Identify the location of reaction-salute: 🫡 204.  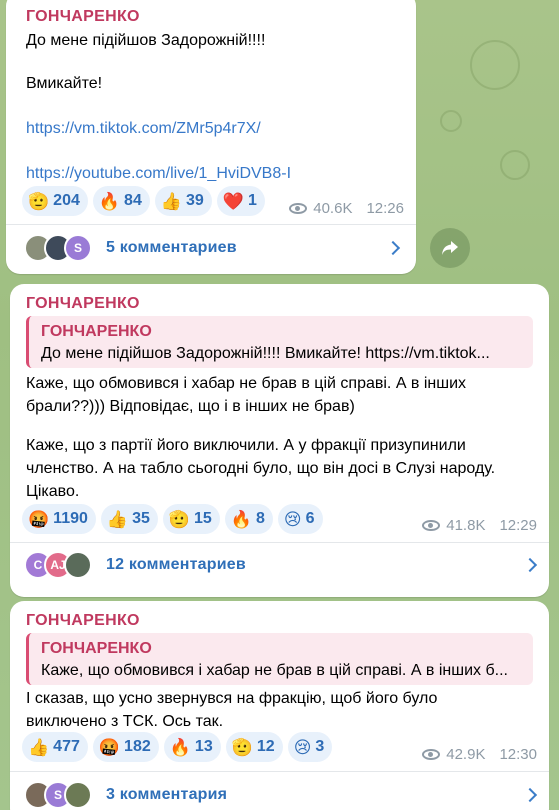
(55, 201).